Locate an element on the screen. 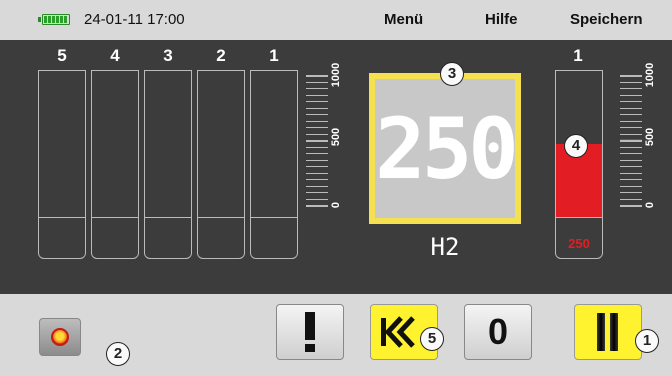 The image size is (672, 376). zero-button: 0 is located at coordinates (498, 332).